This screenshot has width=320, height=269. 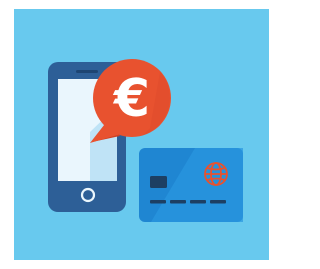 What do you see at coordinates (131, 99) in the screenshot?
I see `euro-symbol: €` at bounding box center [131, 99].